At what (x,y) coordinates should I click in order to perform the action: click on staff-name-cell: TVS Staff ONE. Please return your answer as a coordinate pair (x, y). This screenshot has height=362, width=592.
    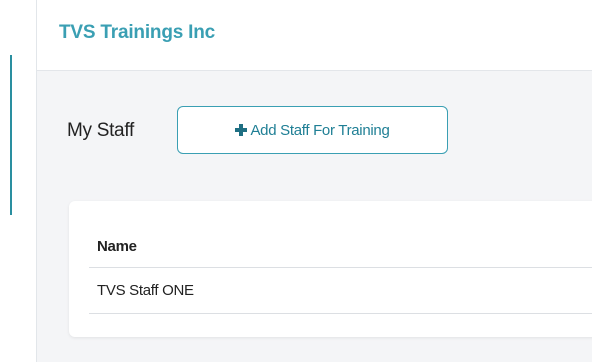
    Looking at the image, I should click on (340, 290).